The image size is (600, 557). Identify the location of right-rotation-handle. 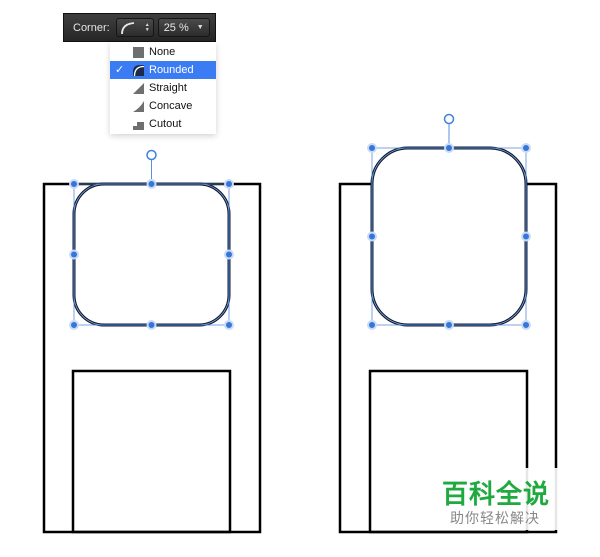
(449, 119).